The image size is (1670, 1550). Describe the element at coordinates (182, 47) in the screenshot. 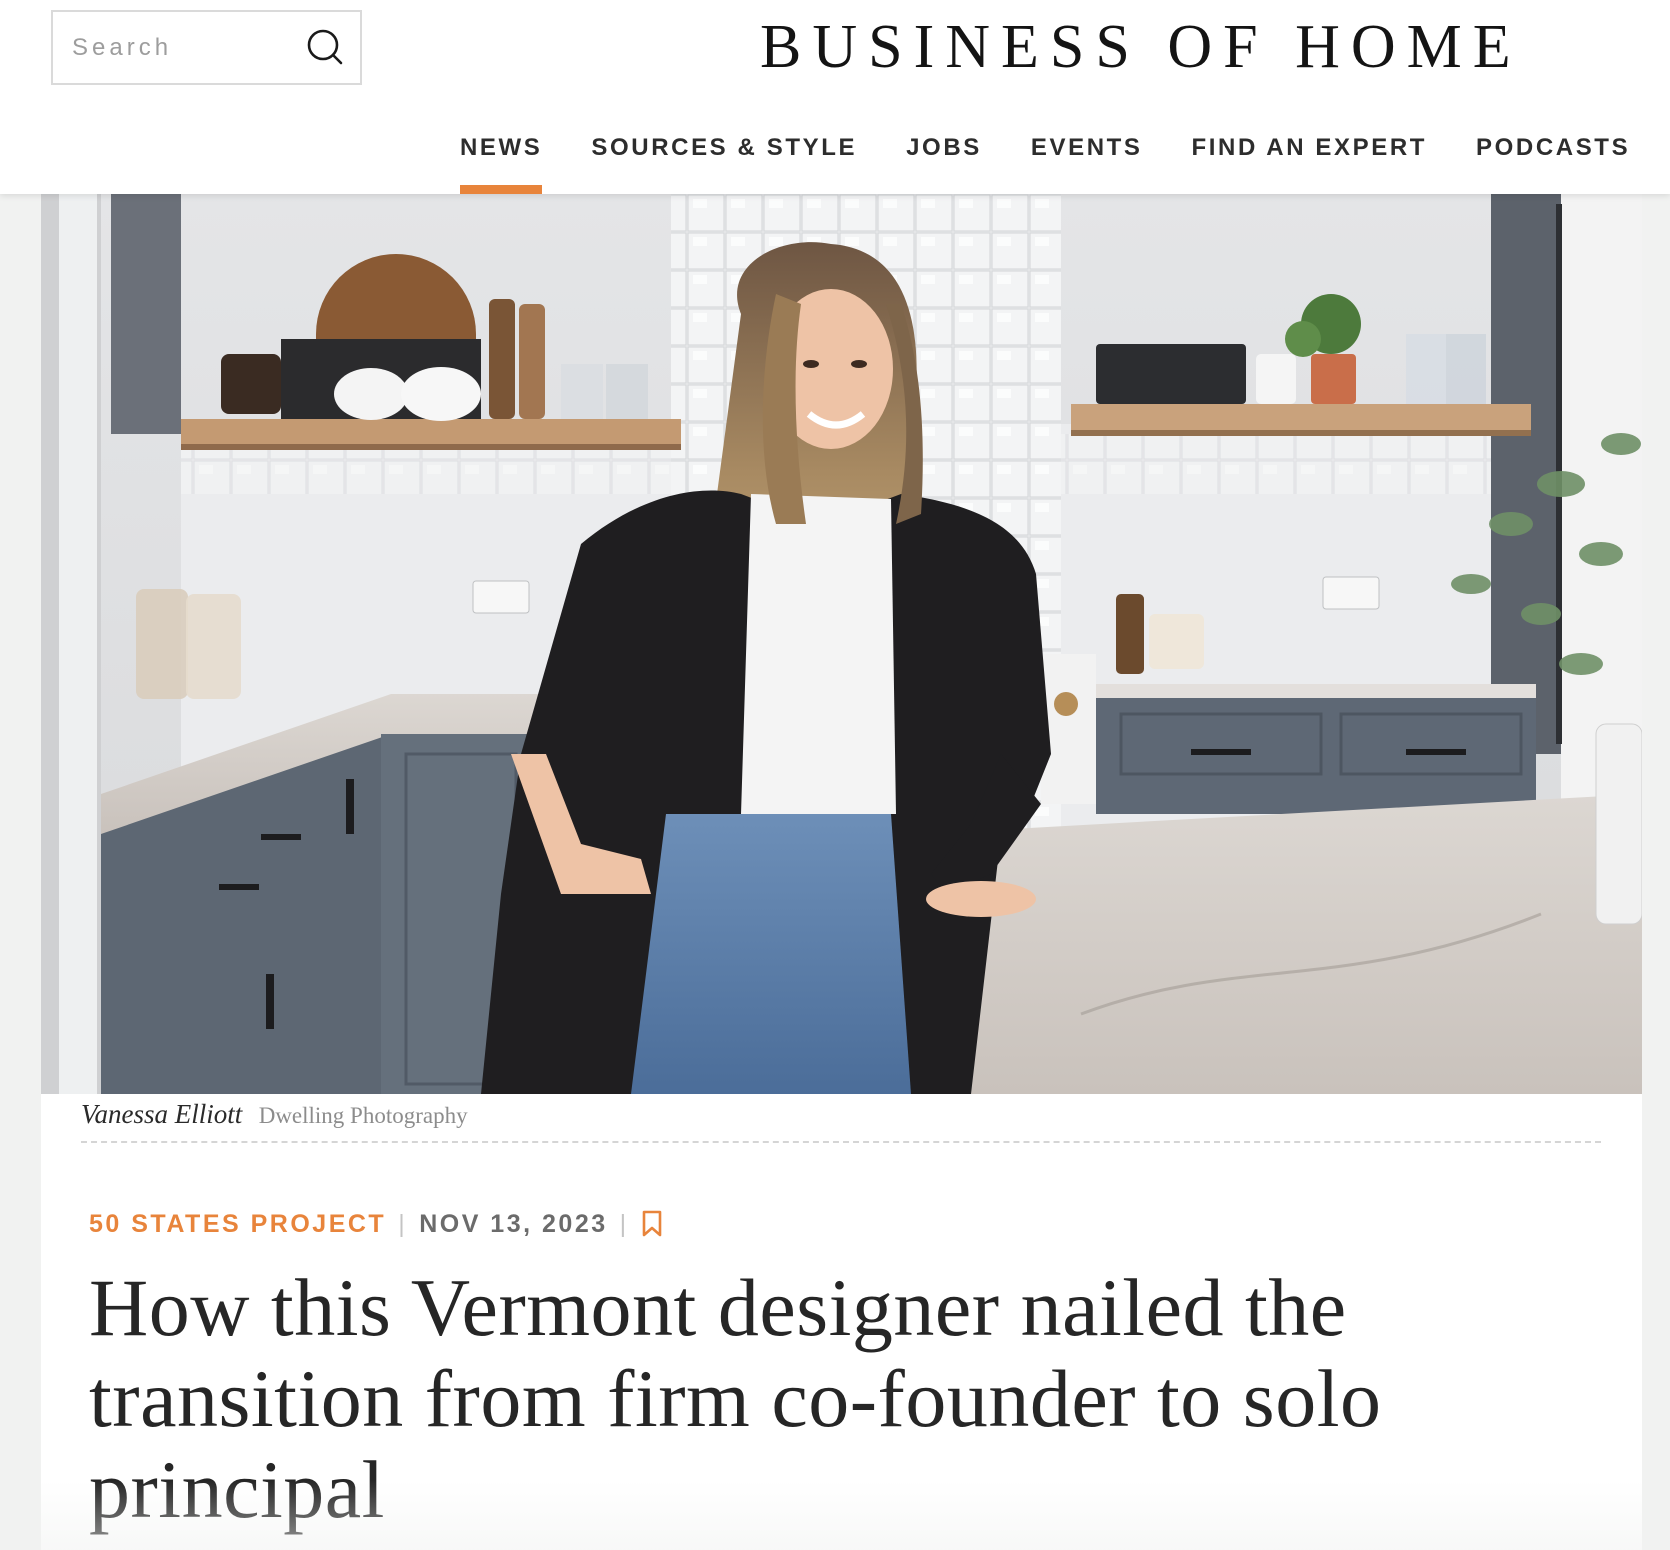

I see `search-input` at that location.